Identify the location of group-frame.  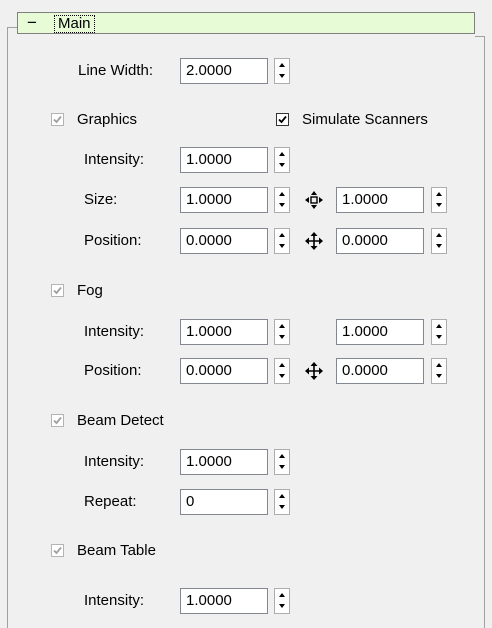
(7, 327).